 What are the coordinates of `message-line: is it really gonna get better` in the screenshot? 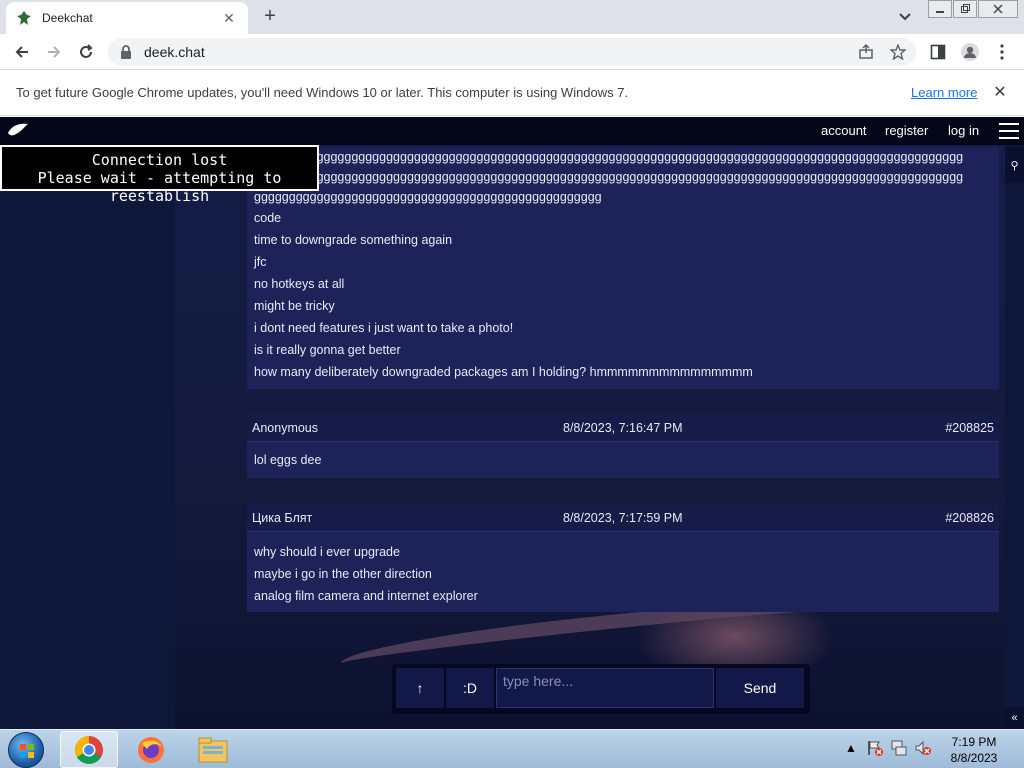 It's located at (327, 350).